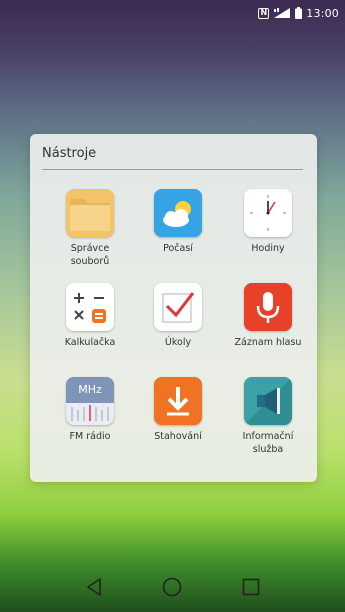  I want to click on recents-icon, so click(251, 587).